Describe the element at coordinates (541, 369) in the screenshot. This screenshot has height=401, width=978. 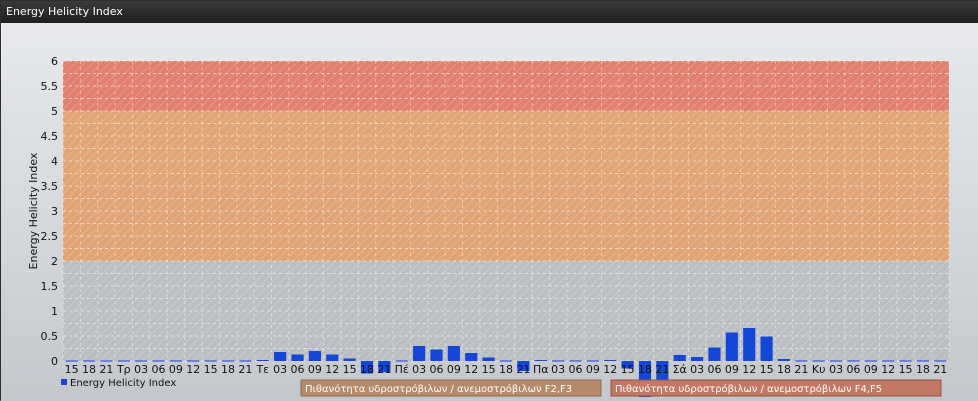
I see `x-tick-label: Πα` at that location.